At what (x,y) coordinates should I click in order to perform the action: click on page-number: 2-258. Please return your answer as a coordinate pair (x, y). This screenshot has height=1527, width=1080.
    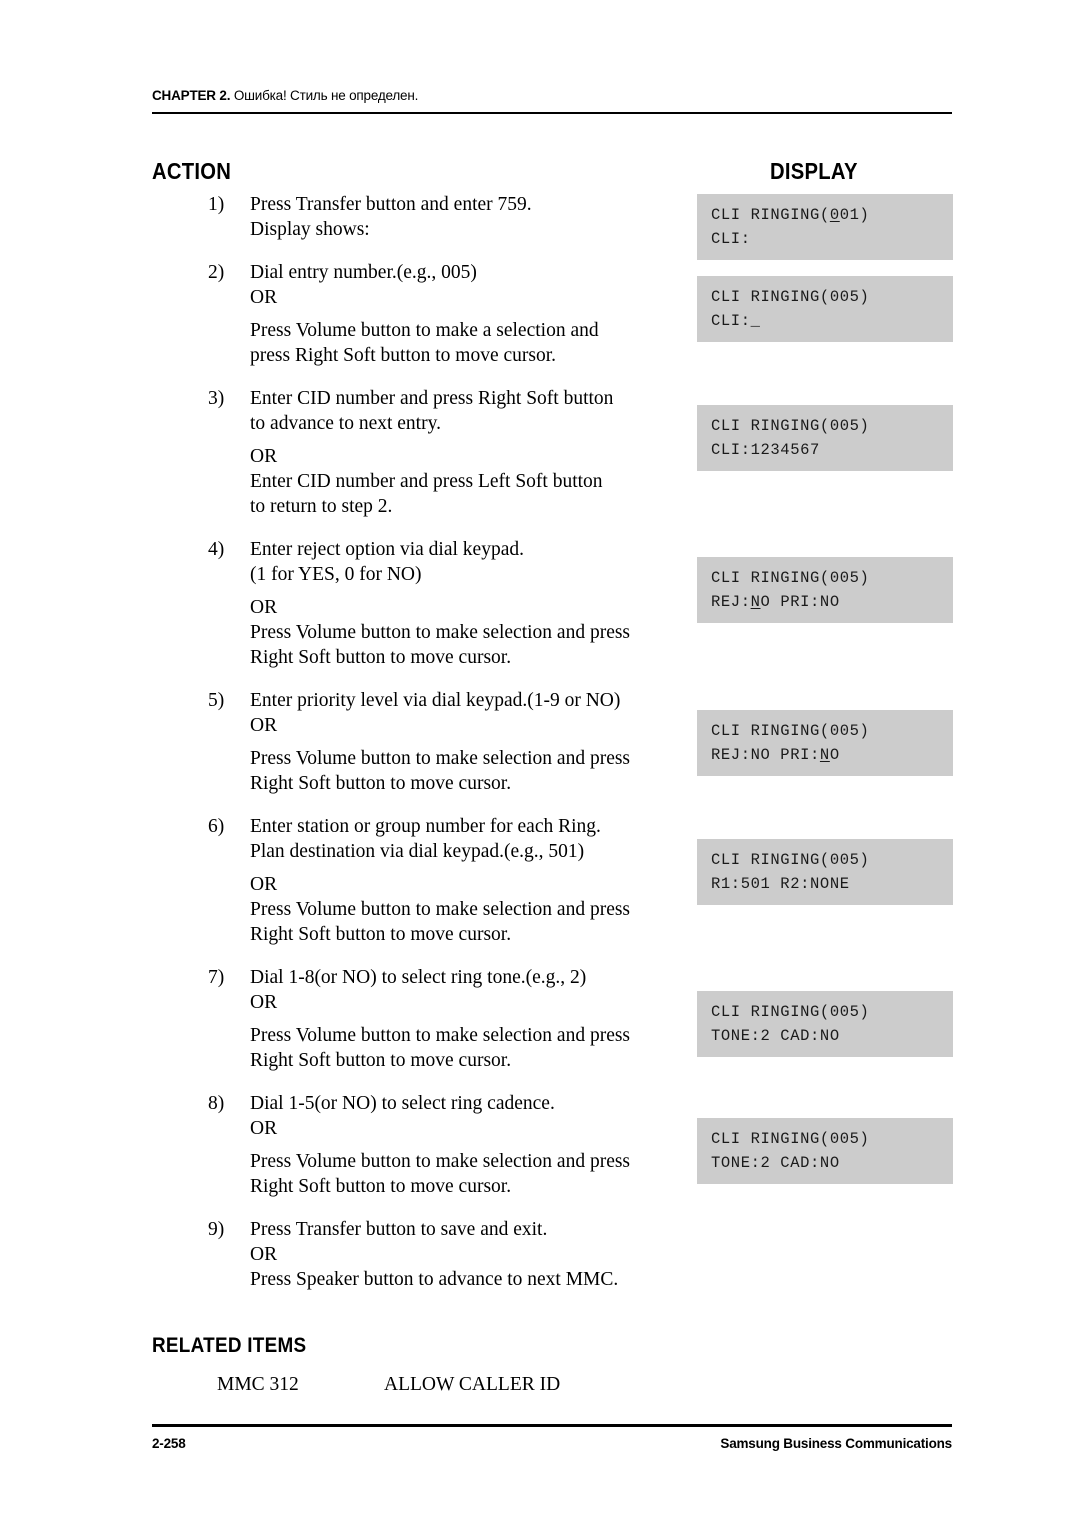
    Looking at the image, I should click on (169, 1443).